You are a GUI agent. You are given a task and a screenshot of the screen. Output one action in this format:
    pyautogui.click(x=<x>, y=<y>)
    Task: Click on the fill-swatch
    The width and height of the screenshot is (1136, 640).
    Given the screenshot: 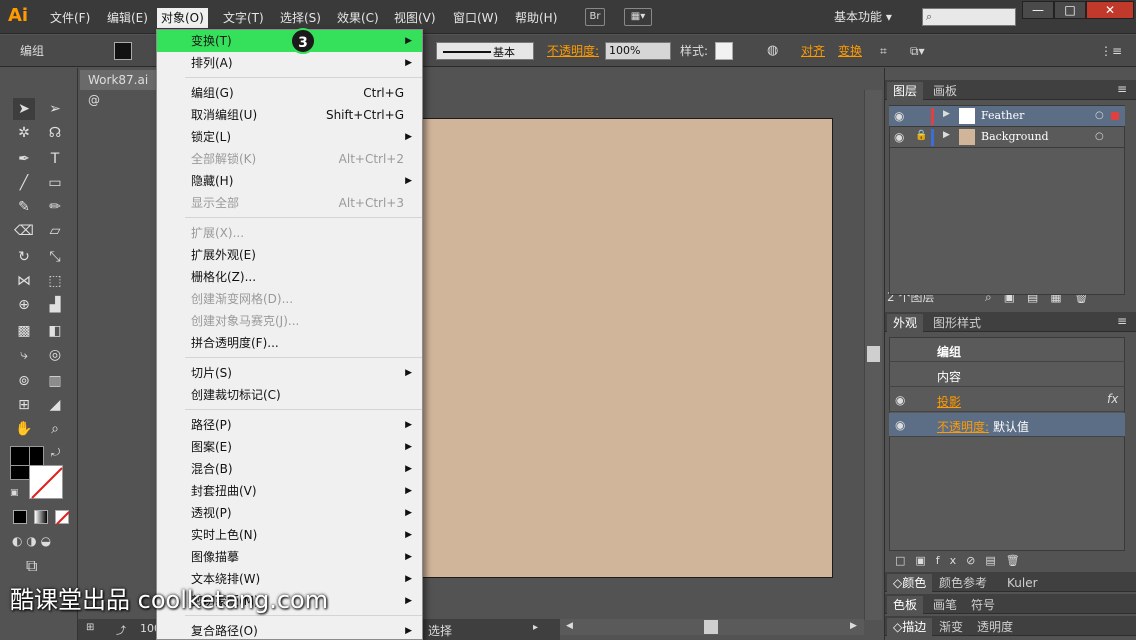 What is the action you would take?
    pyautogui.click(x=123, y=51)
    